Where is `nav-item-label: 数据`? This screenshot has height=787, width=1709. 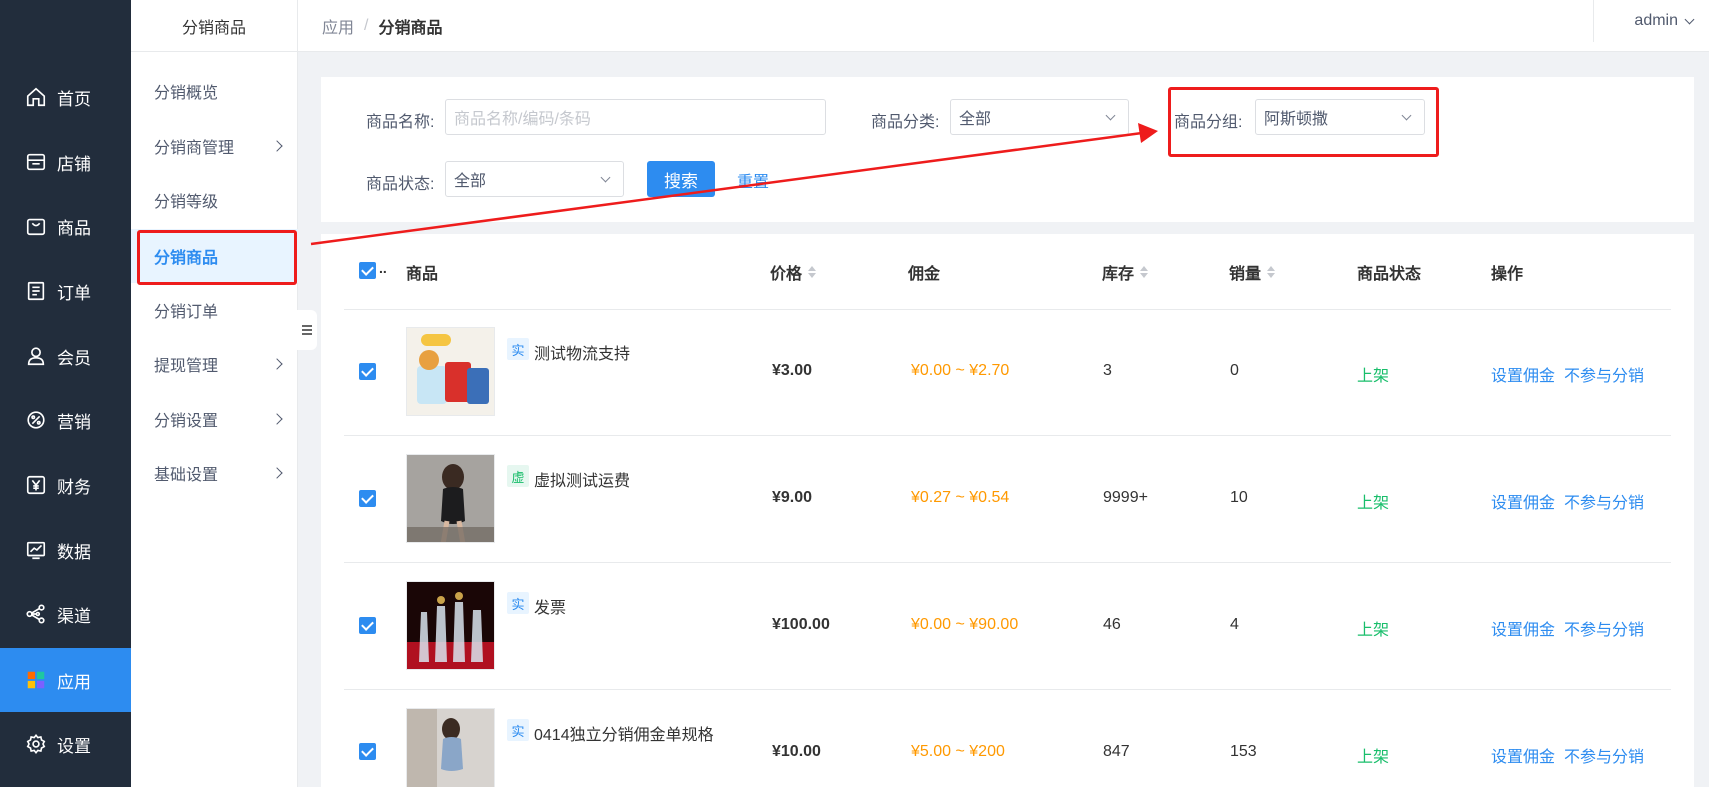
nav-item-label: 数据 is located at coordinates (74, 552).